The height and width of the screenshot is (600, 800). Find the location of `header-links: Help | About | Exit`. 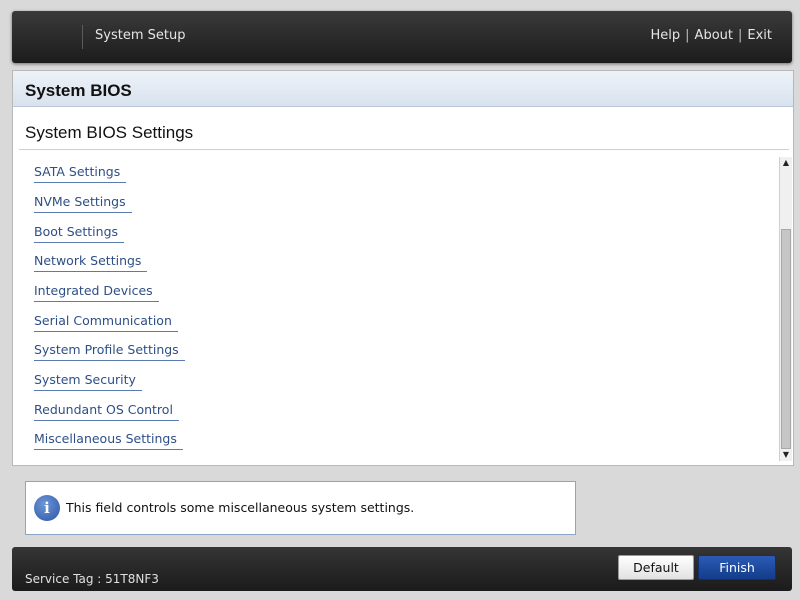

header-links: Help | About | Exit is located at coordinates (711, 35).